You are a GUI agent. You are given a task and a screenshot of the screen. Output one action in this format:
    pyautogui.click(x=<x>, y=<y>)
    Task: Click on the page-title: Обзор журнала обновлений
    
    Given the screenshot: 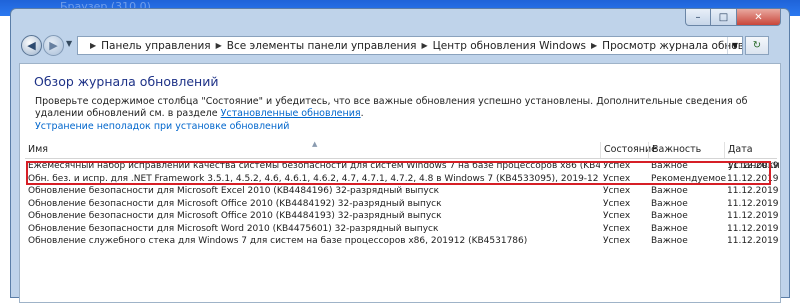 What is the action you would take?
    pyautogui.click(x=126, y=81)
    